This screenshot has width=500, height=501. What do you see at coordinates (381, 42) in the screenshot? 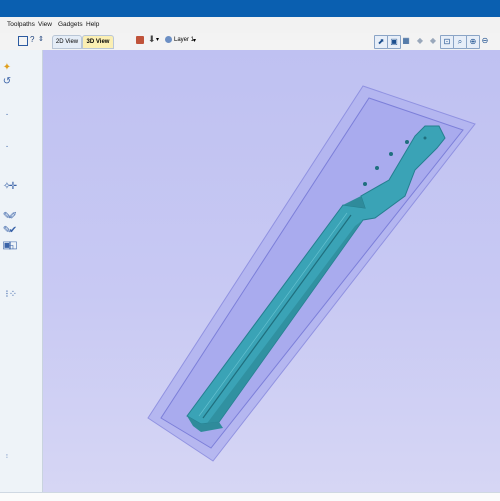
I see `view-3d-icon: ⬈` at bounding box center [381, 42].